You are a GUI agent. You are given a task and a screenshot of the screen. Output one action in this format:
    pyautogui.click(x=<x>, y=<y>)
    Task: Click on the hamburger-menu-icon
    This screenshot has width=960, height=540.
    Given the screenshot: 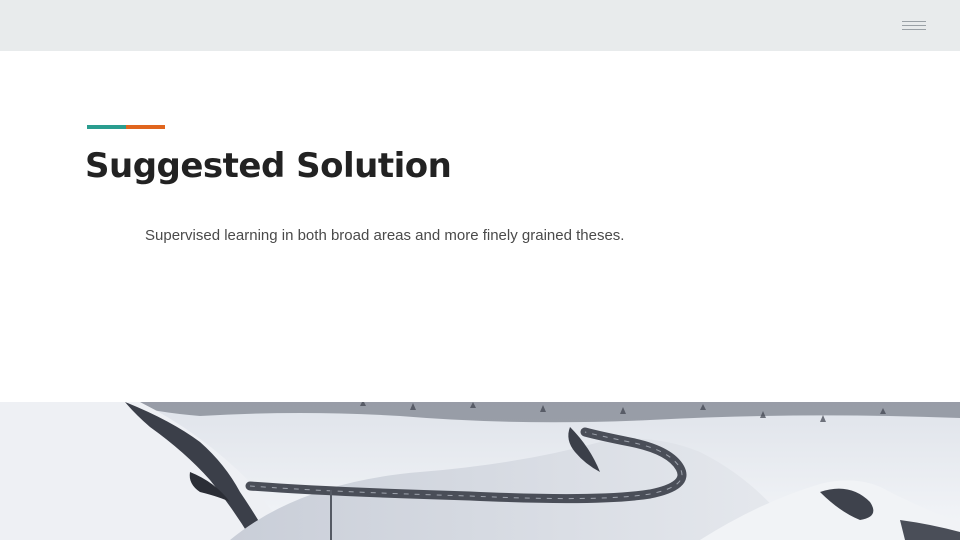 What is the action you would take?
    pyautogui.click(x=914, y=26)
    